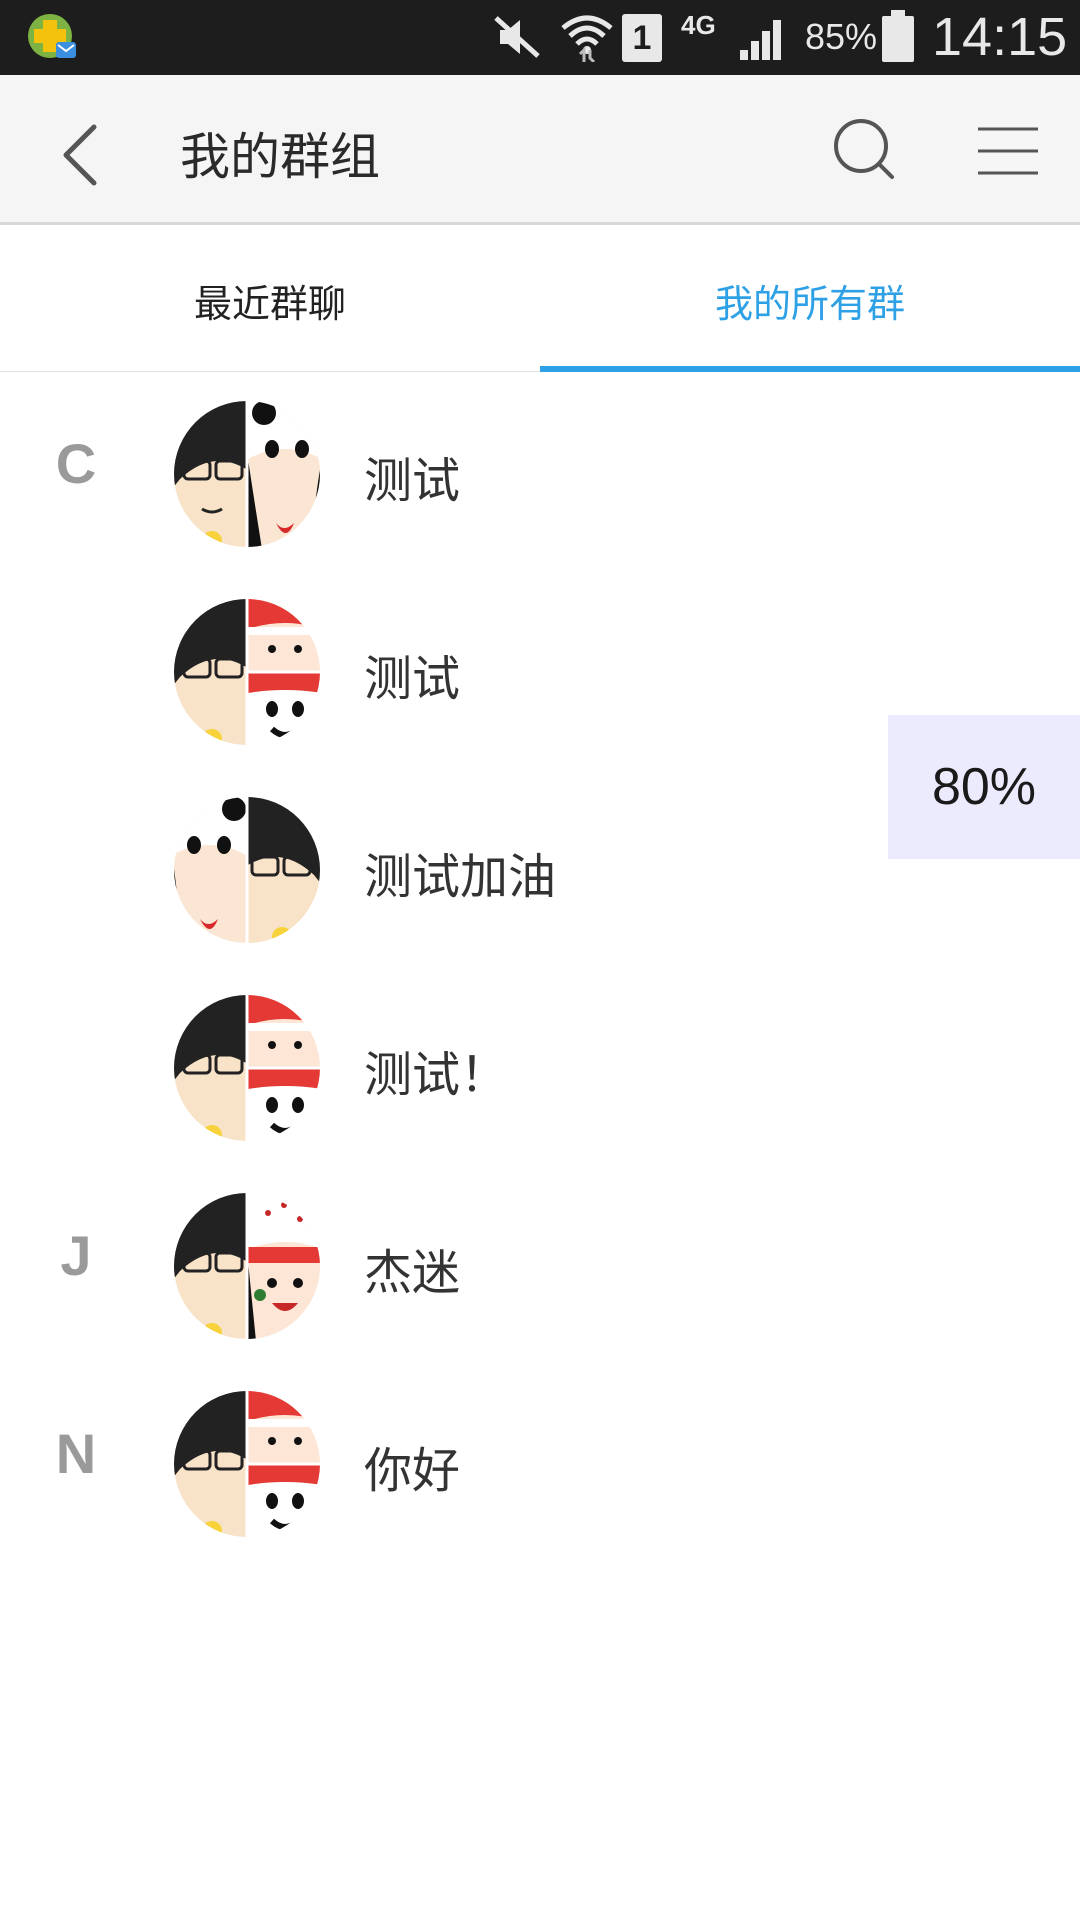 The image size is (1080, 1920). Describe the element at coordinates (270, 300) in the screenshot. I see `tab-recent-groups: 最近群聊` at that location.